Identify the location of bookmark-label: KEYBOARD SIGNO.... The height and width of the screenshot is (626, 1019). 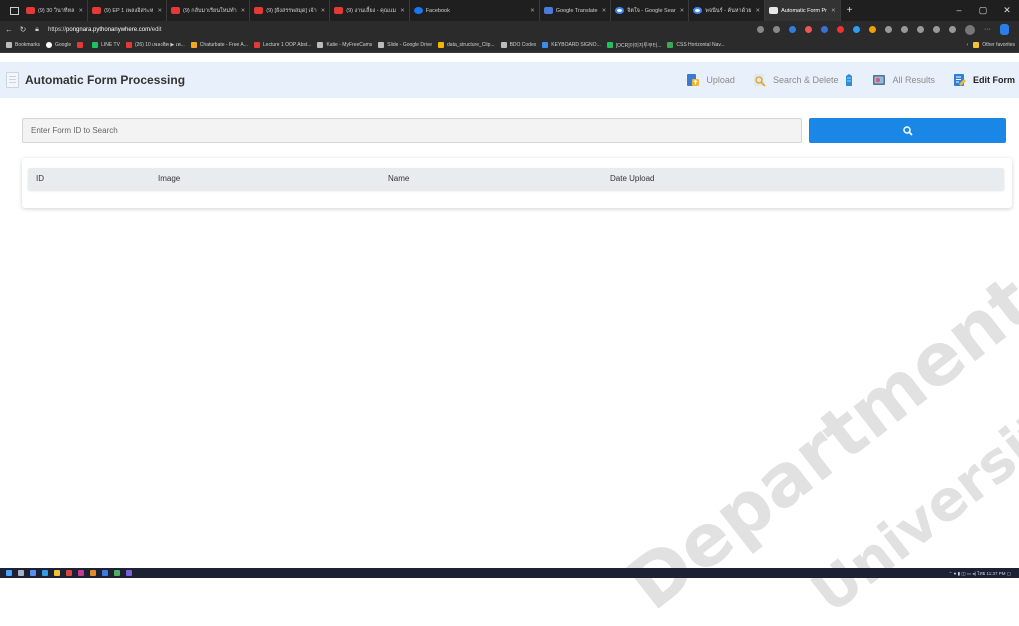
(576, 45).